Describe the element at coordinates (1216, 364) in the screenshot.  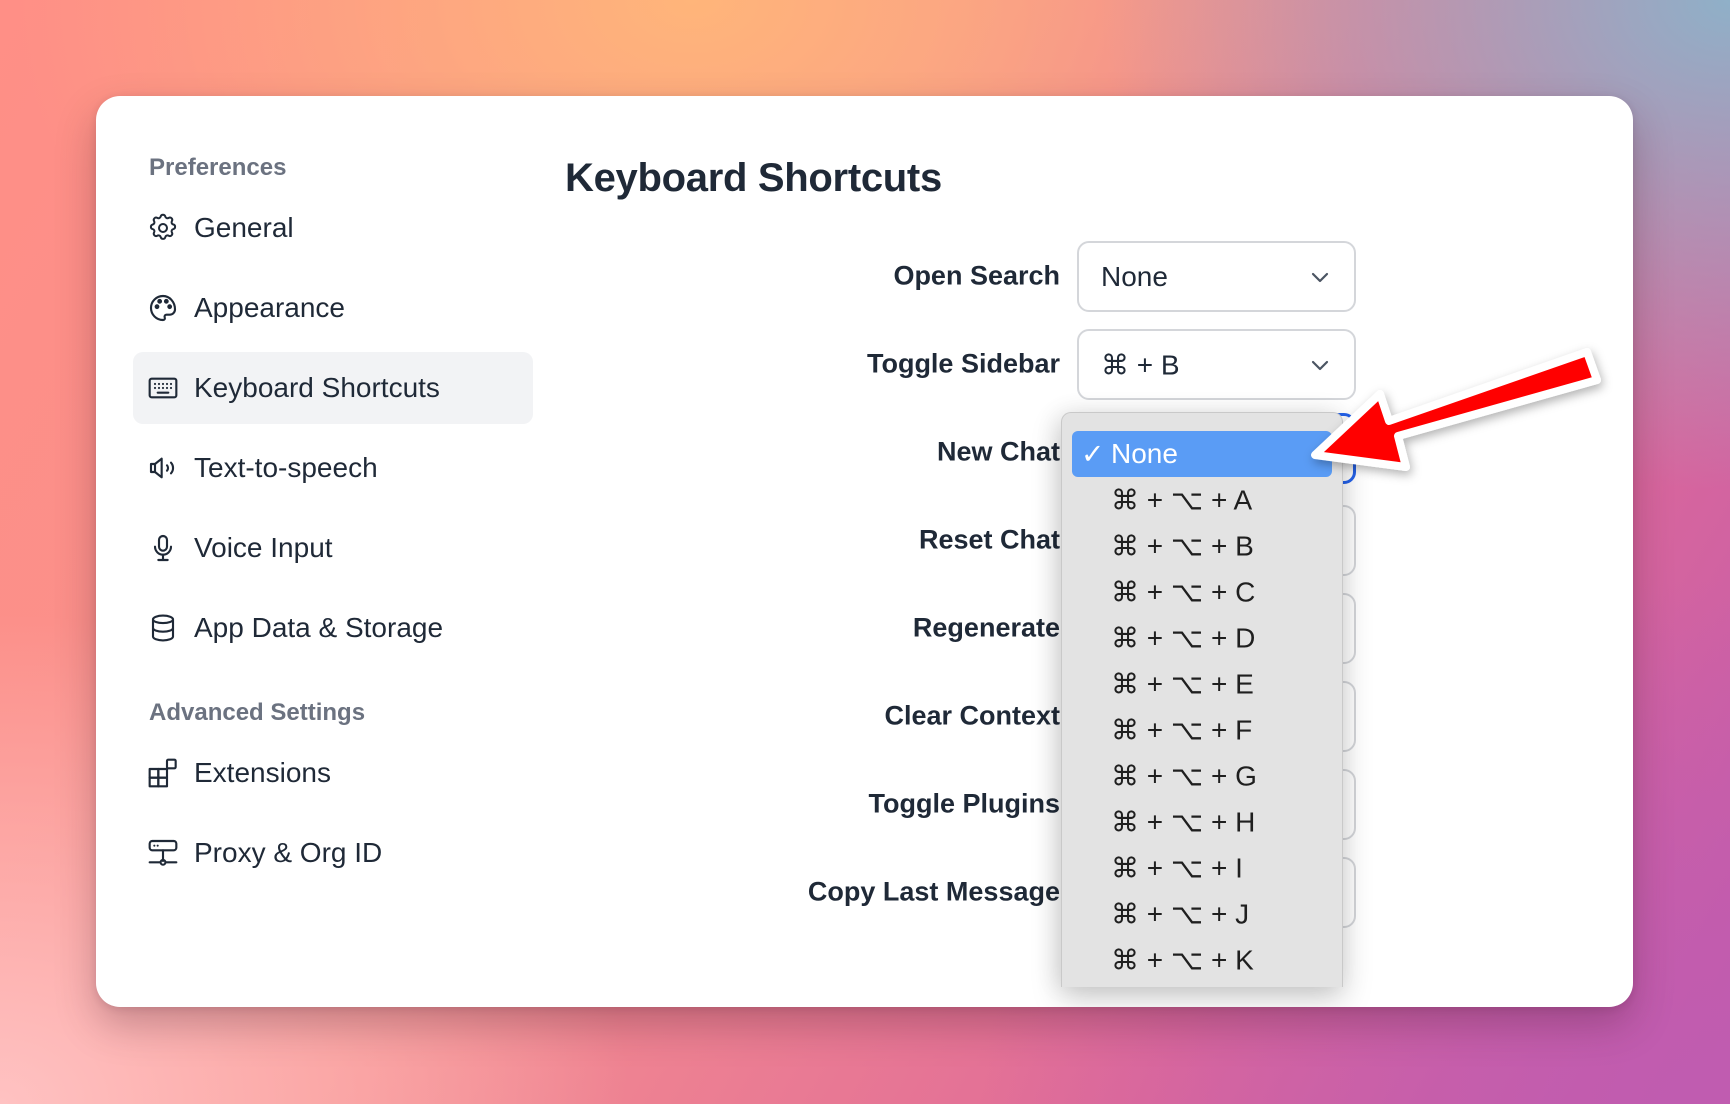
I see `toggle-sidebar-select: ⌘ + B` at that location.